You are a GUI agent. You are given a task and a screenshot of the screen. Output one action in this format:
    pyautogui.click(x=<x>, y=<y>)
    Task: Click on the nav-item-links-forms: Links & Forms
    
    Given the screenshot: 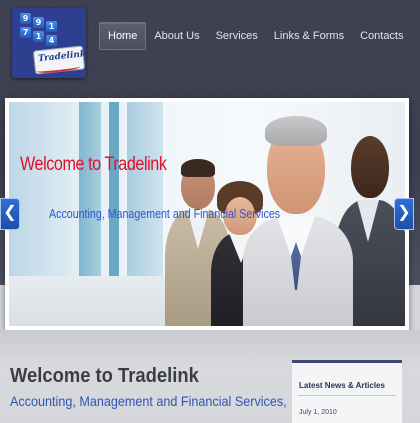 What is the action you would take?
    pyautogui.click(x=309, y=36)
    